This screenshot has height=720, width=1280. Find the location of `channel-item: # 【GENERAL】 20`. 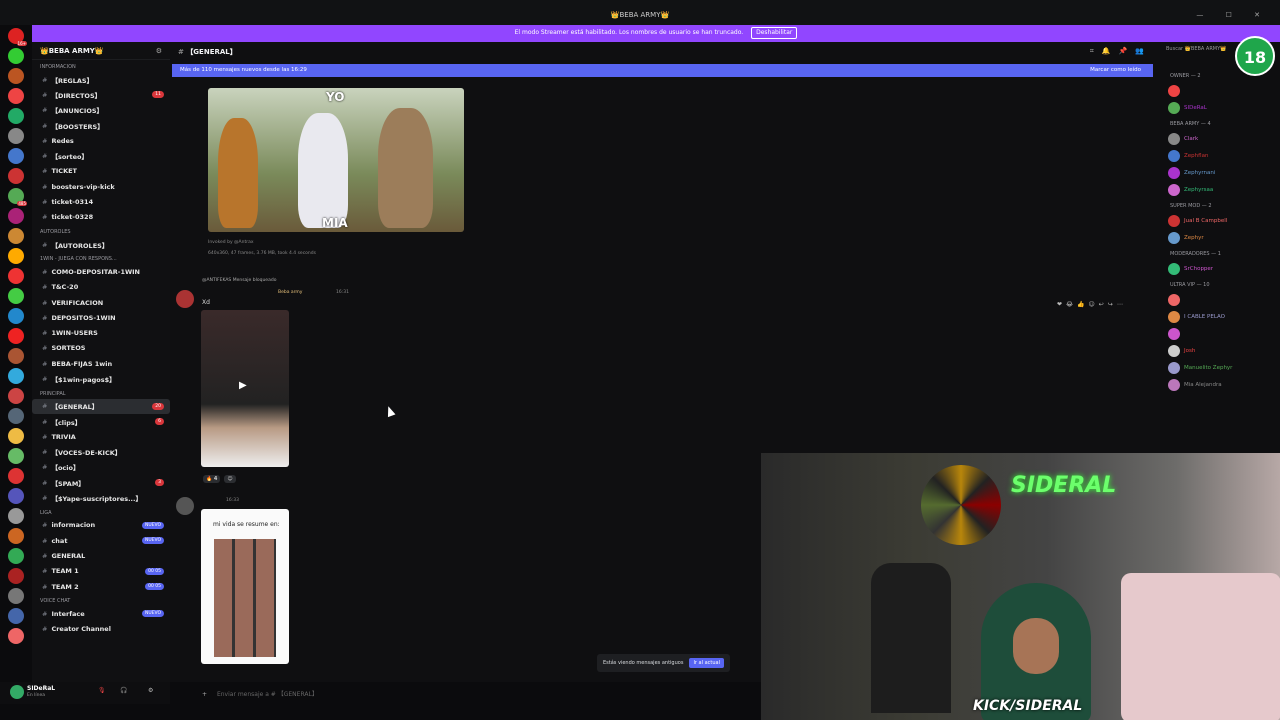

channel-item: # 【GENERAL】 20 is located at coordinates (101, 406).